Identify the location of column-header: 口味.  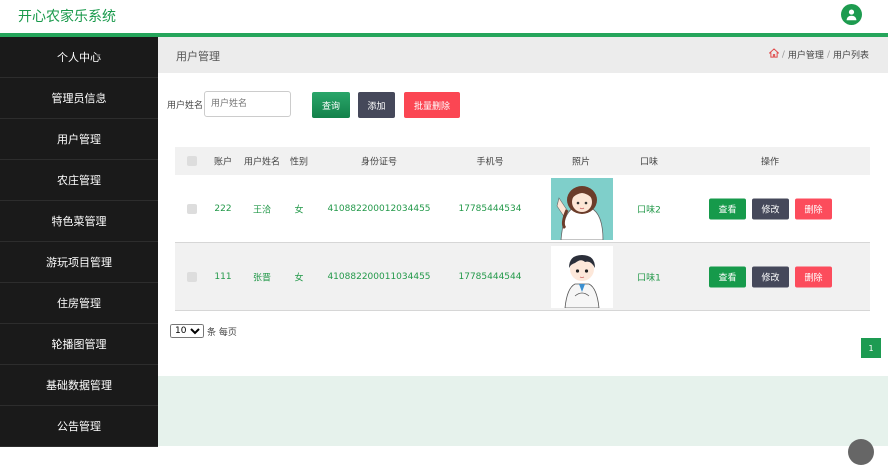
(649, 162).